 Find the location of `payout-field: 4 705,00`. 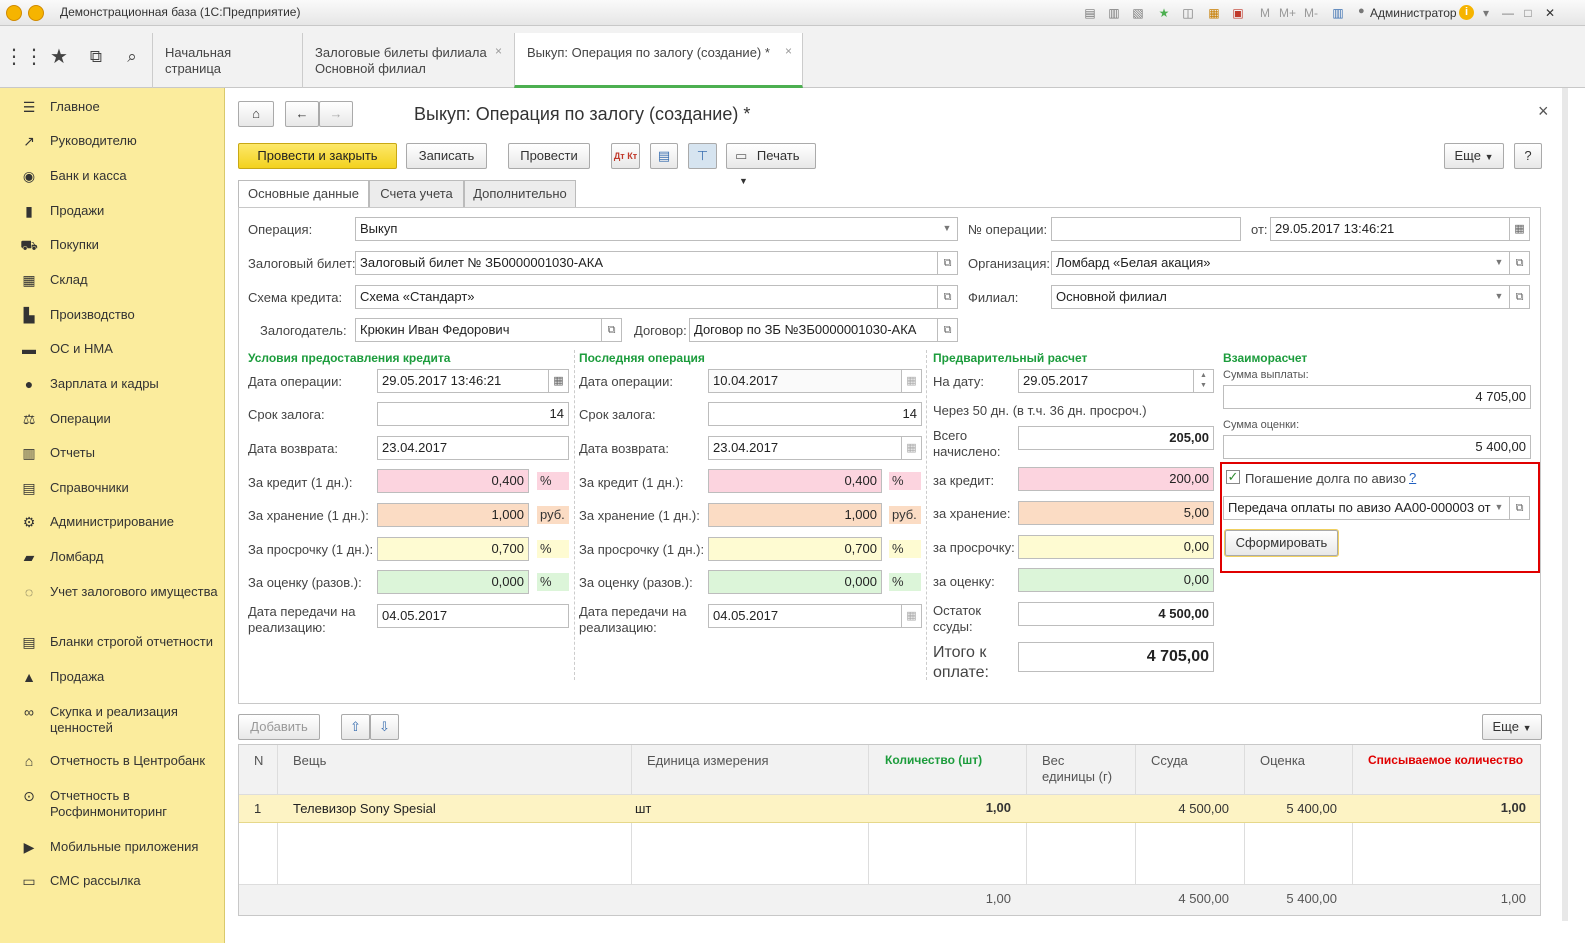

payout-field: 4 705,00 is located at coordinates (1377, 397).